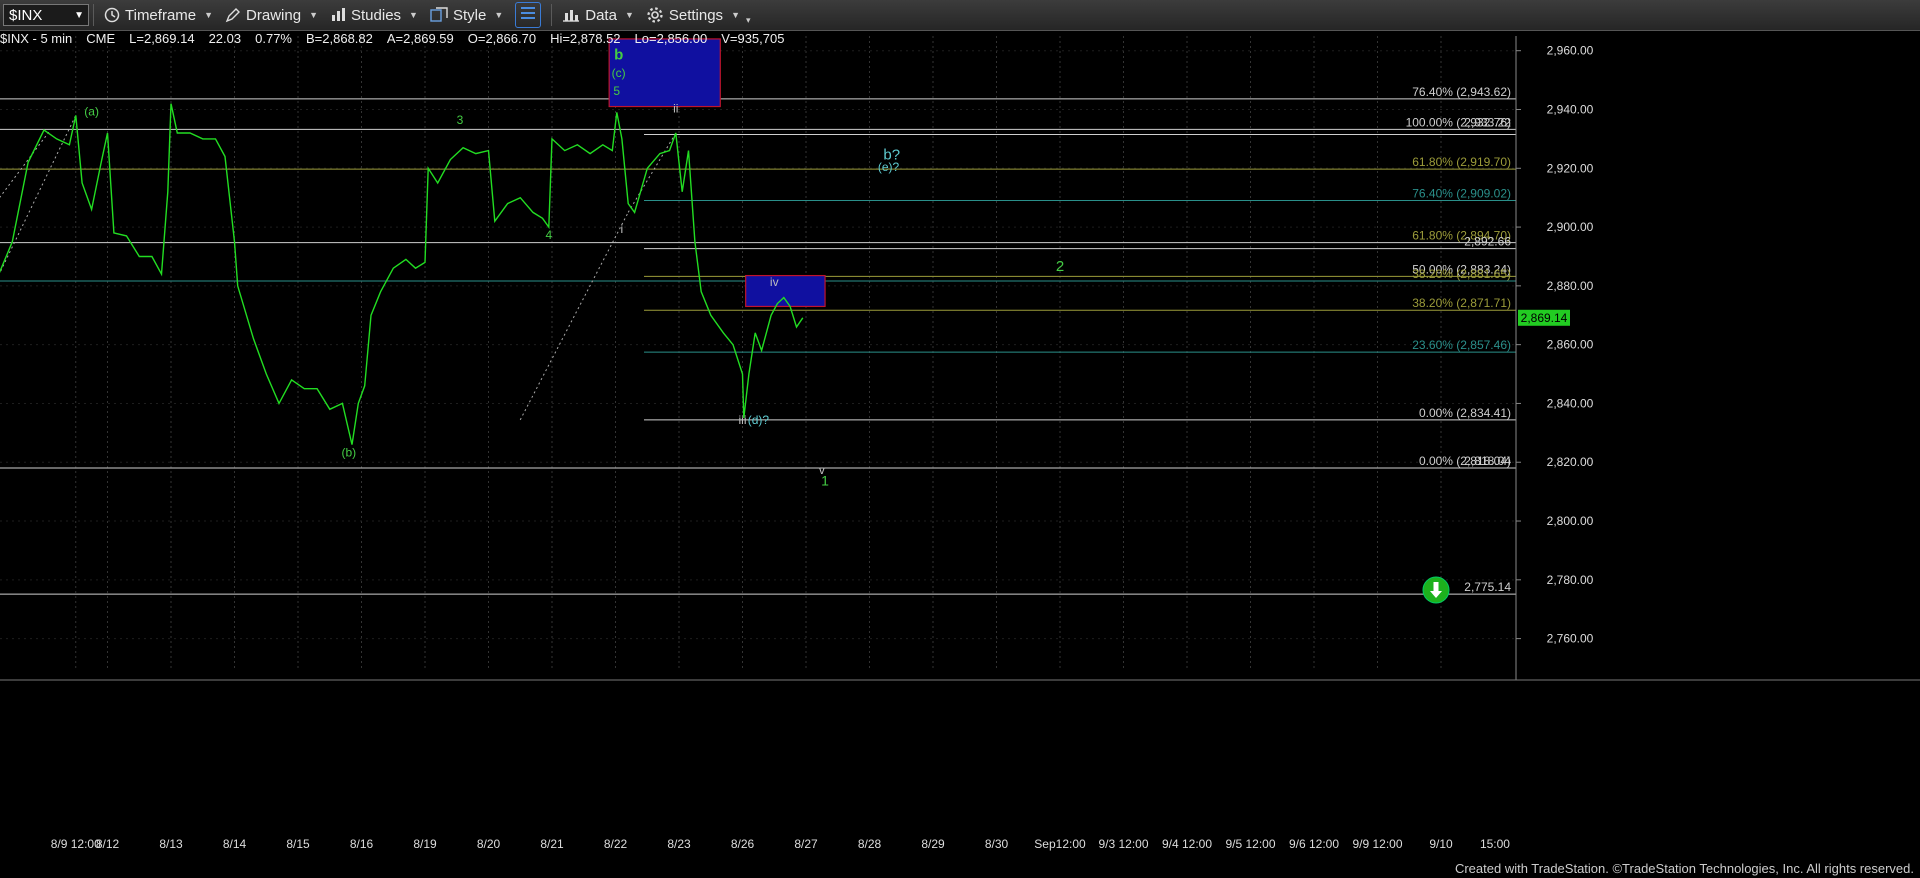  What do you see at coordinates (1570, 521) in the screenshot?
I see `y-tick-label: 2,800.00` at bounding box center [1570, 521].